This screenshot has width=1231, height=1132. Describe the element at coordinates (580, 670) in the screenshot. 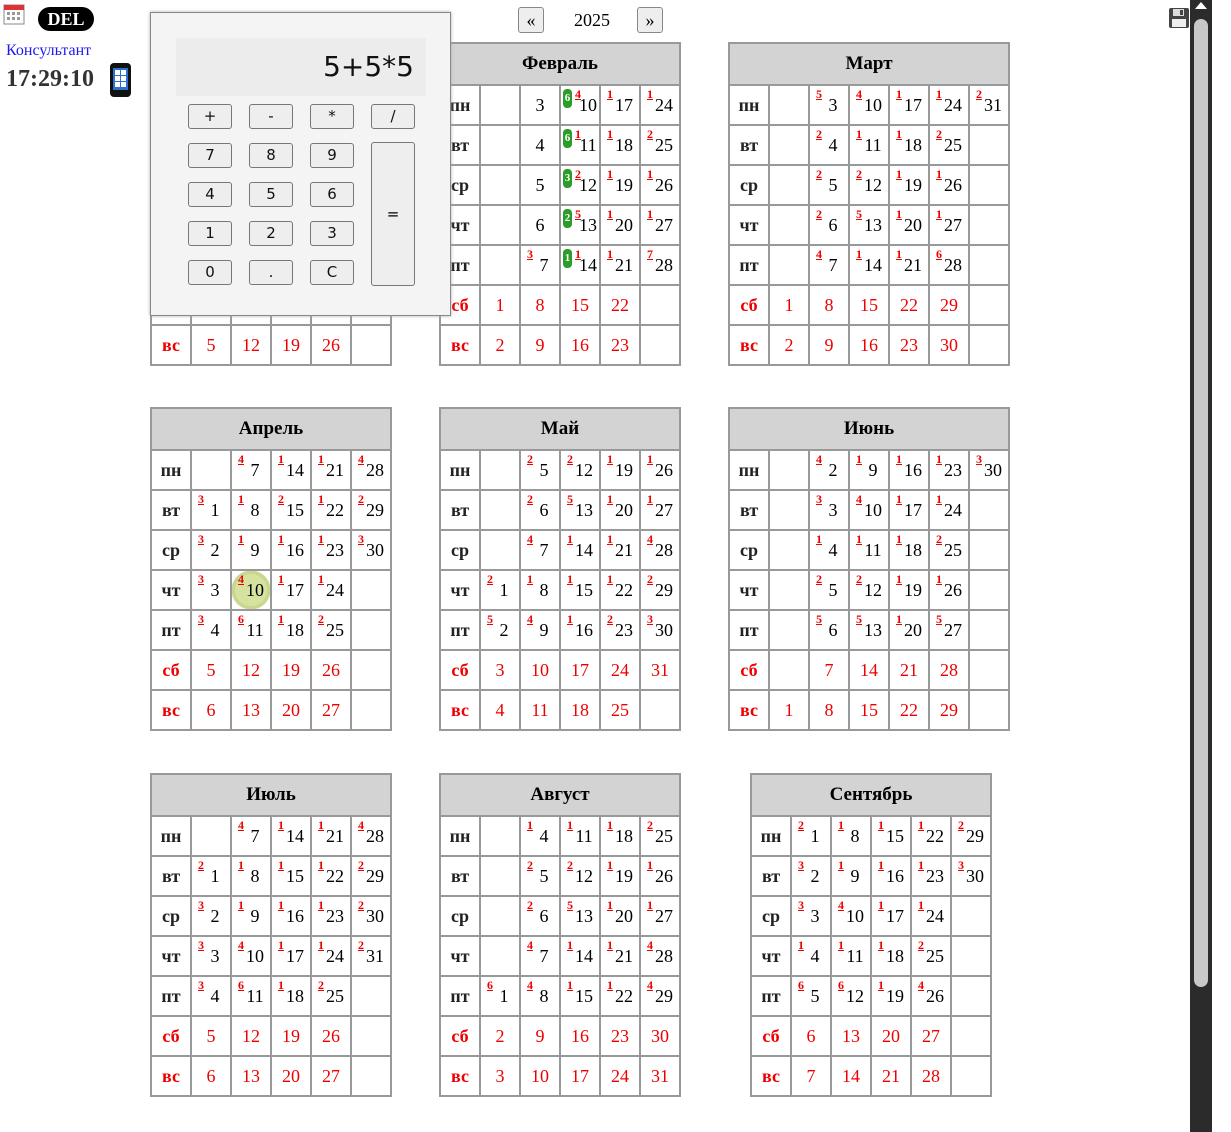

I see `day-cell: 17` at that location.